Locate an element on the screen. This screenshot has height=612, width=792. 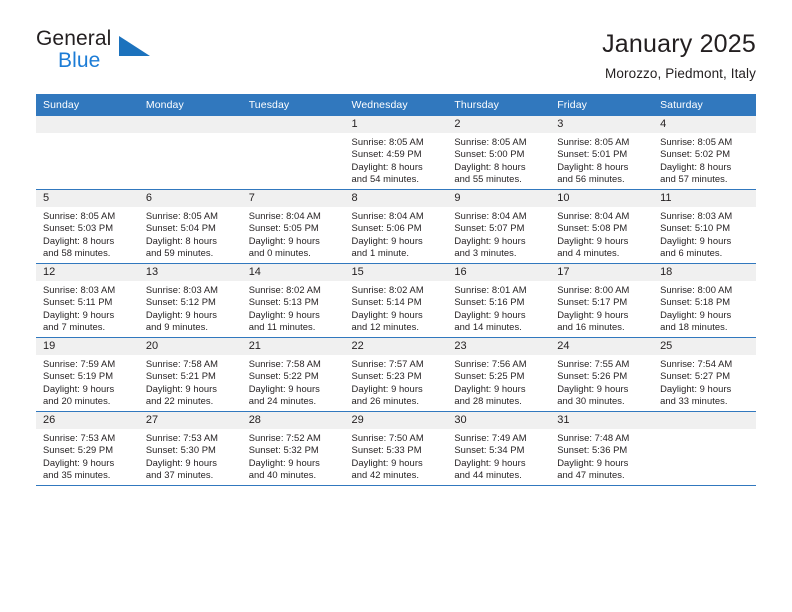
day-number: 10 is located at coordinates (602, 198).